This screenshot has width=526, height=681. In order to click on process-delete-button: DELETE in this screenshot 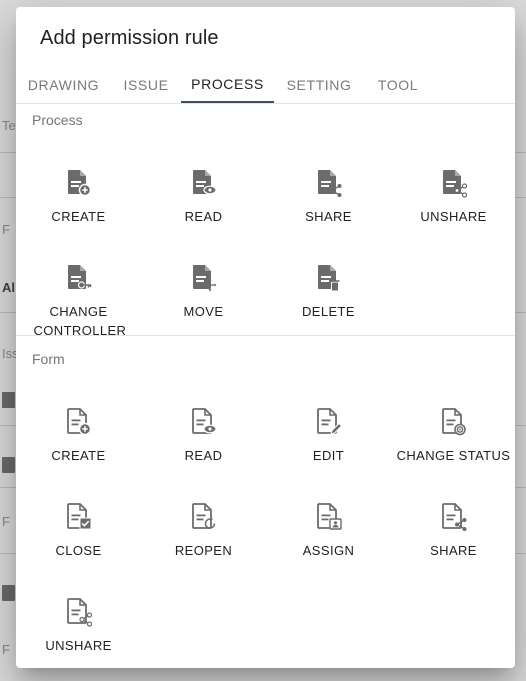, I will do `click(328, 289)`.